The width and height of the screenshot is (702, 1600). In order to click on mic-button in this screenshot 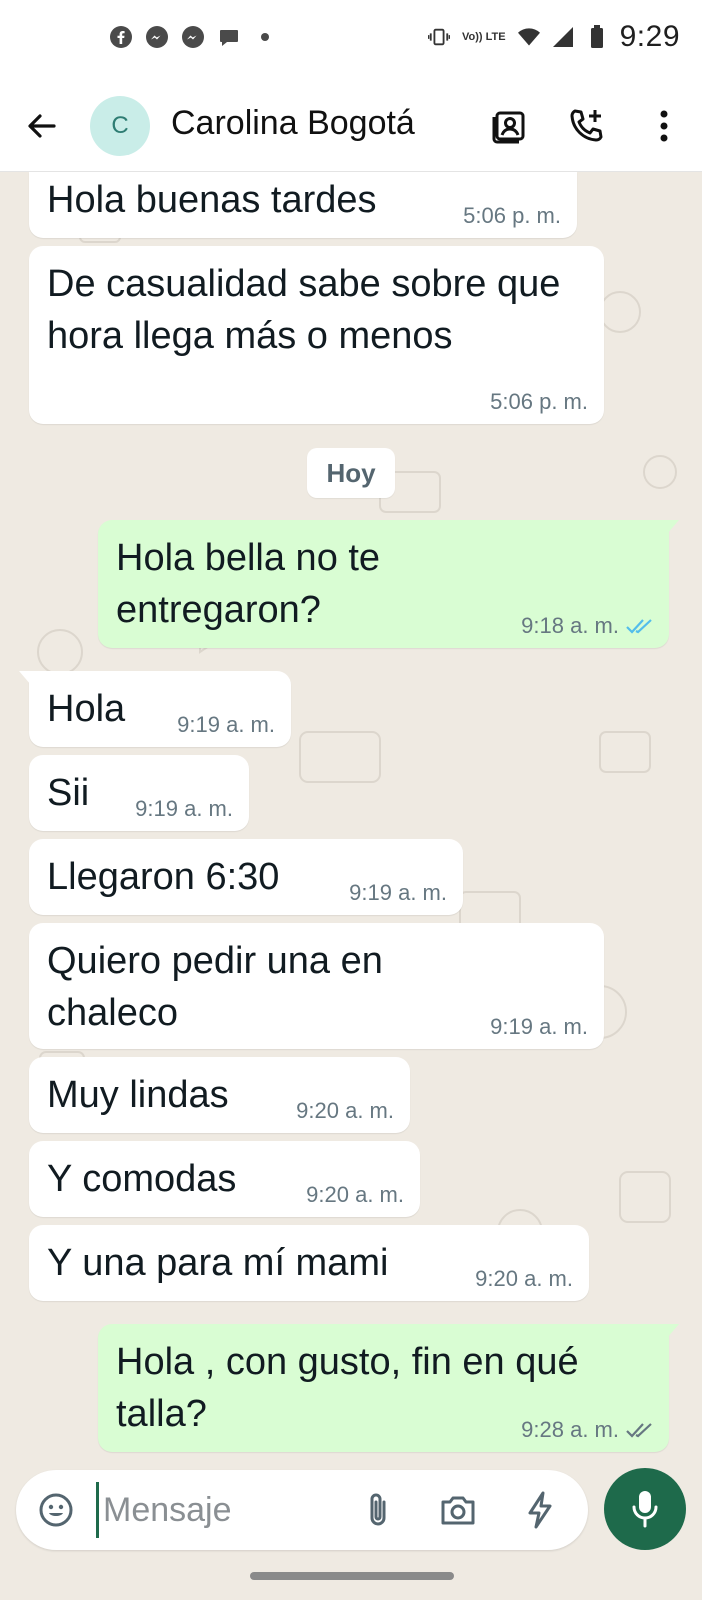, I will do `click(645, 1509)`.